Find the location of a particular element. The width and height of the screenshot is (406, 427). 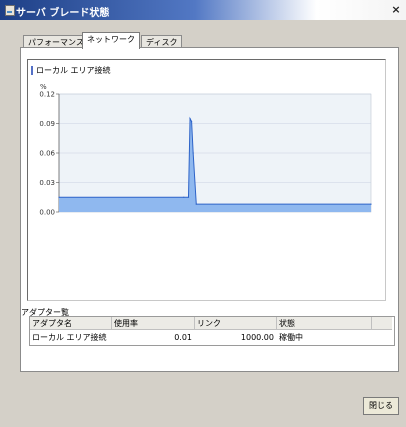

y-tick-label: 0.00 is located at coordinates (47, 213).